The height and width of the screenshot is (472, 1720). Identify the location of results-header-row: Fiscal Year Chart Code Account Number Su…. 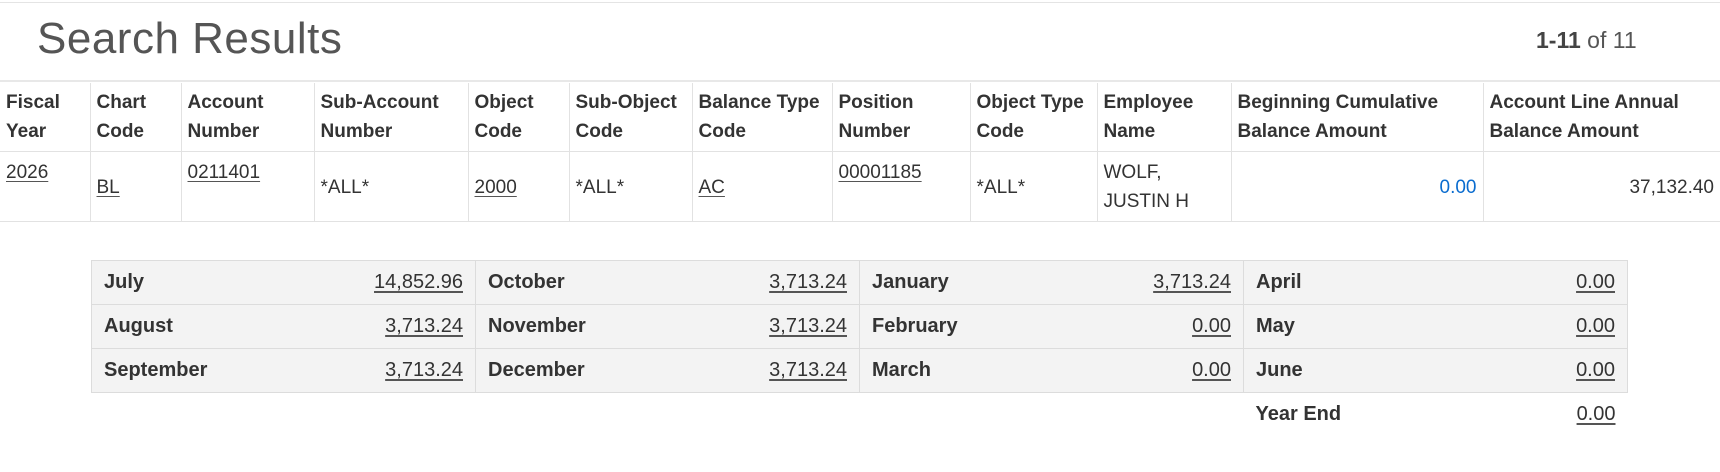
(860, 117).